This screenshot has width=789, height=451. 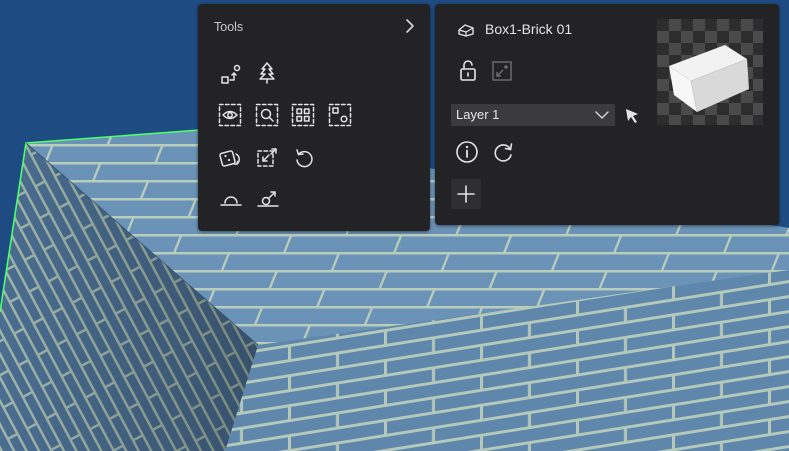 I want to click on randomize-button, so click(x=230, y=158).